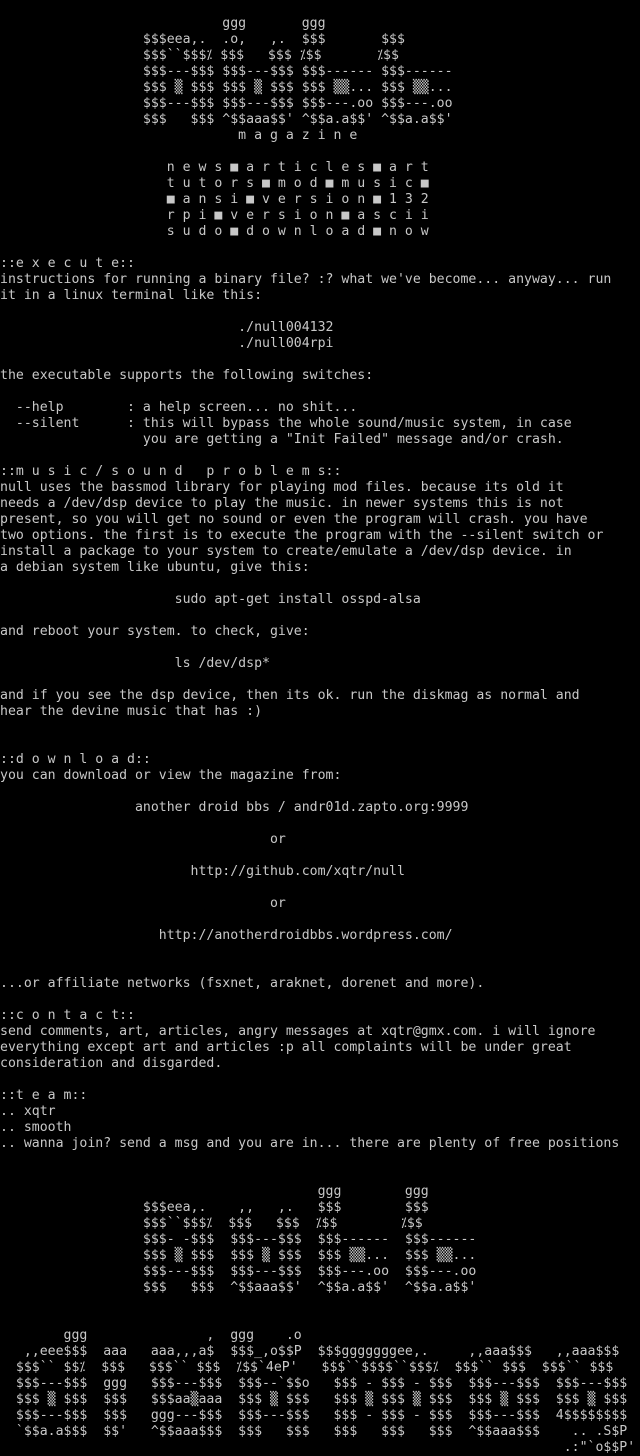 The height and width of the screenshot is (1456, 640). I want to click on menu-row: ■ a n s i ■ v e r s i o n ■ 1 3 2, so click(320, 200).